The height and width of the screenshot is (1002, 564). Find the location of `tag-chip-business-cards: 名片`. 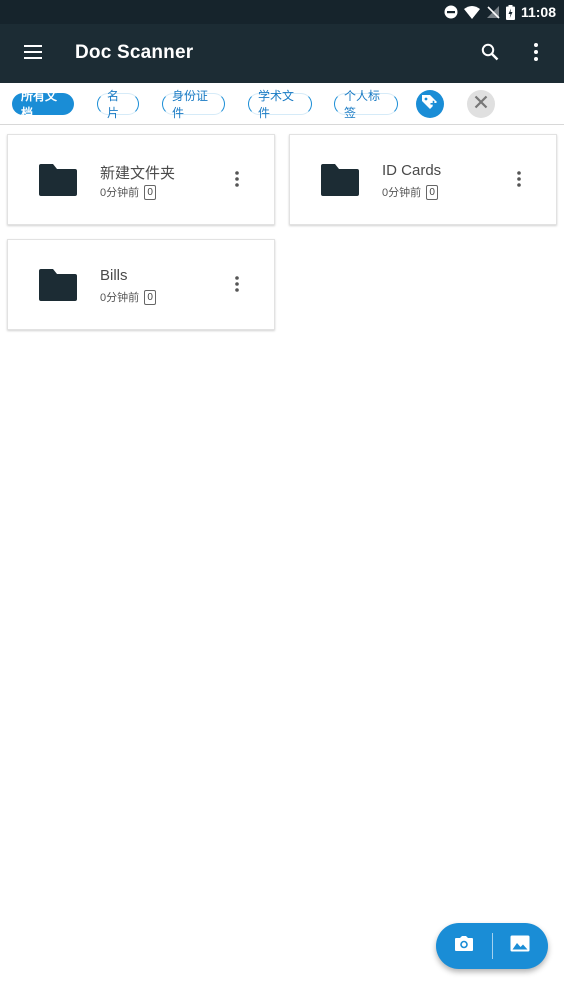

tag-chip-business-cards: 名片 is located at coordinates (118, 104).